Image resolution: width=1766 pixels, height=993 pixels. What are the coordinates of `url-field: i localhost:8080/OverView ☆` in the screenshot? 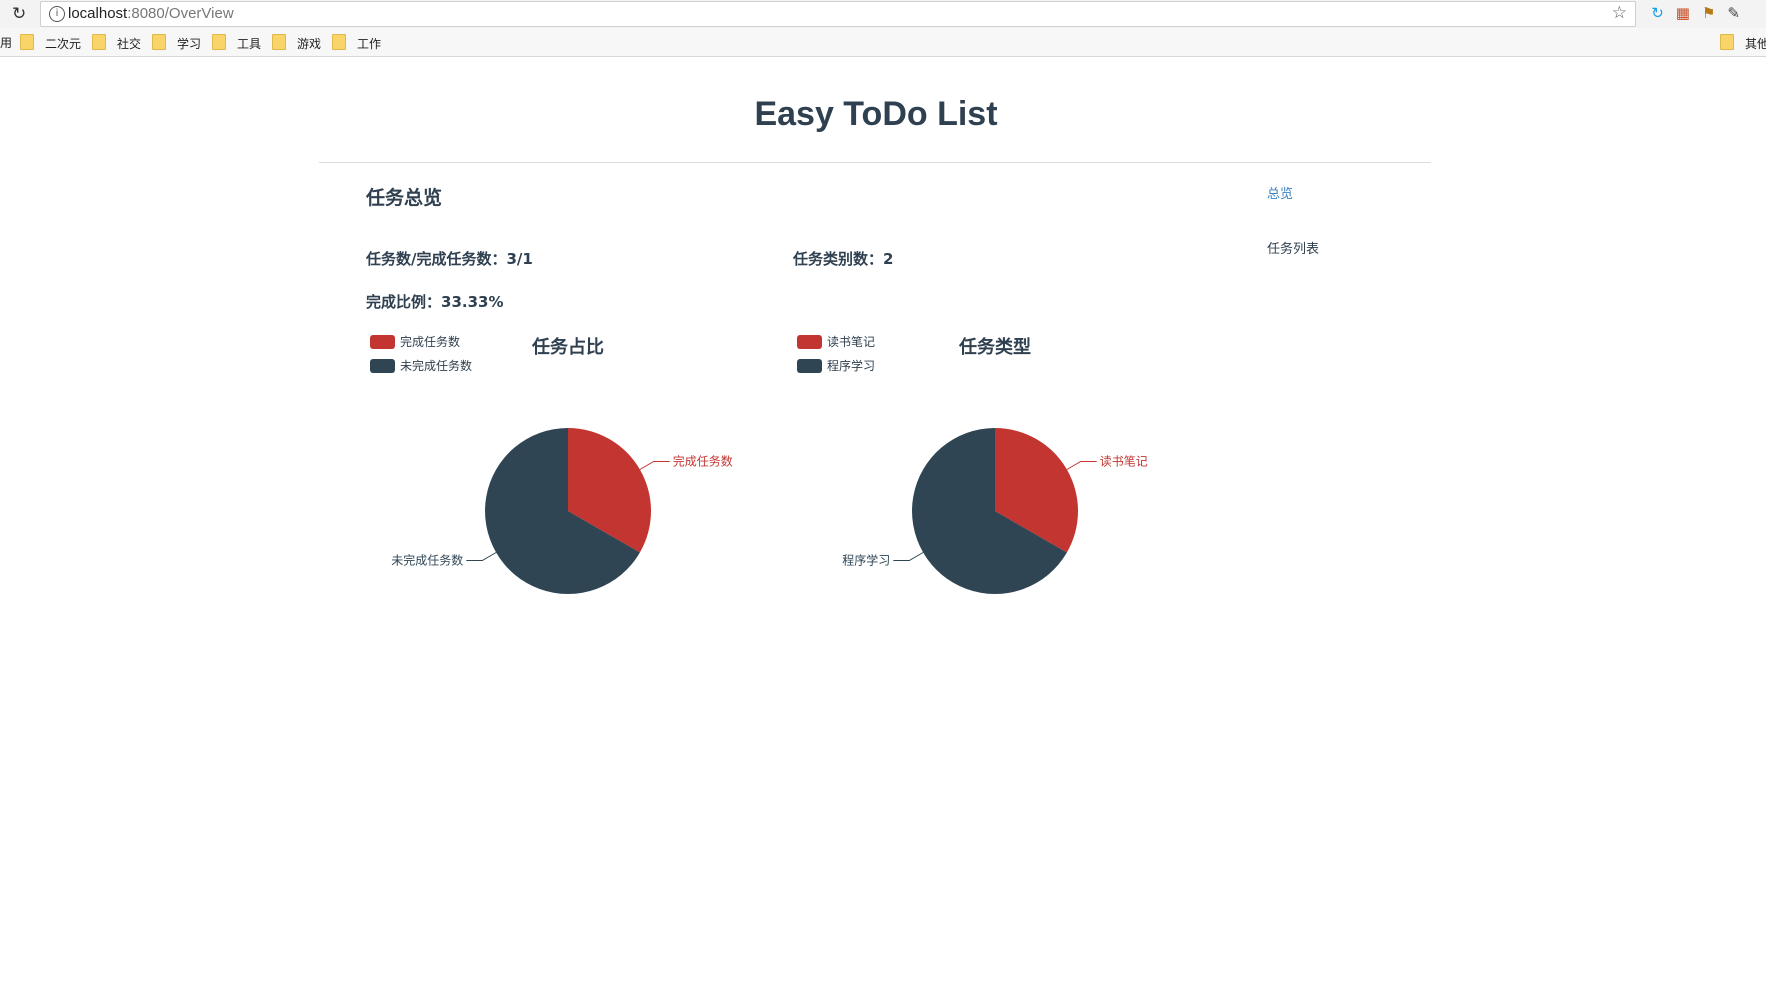 It's located at (838, 14).